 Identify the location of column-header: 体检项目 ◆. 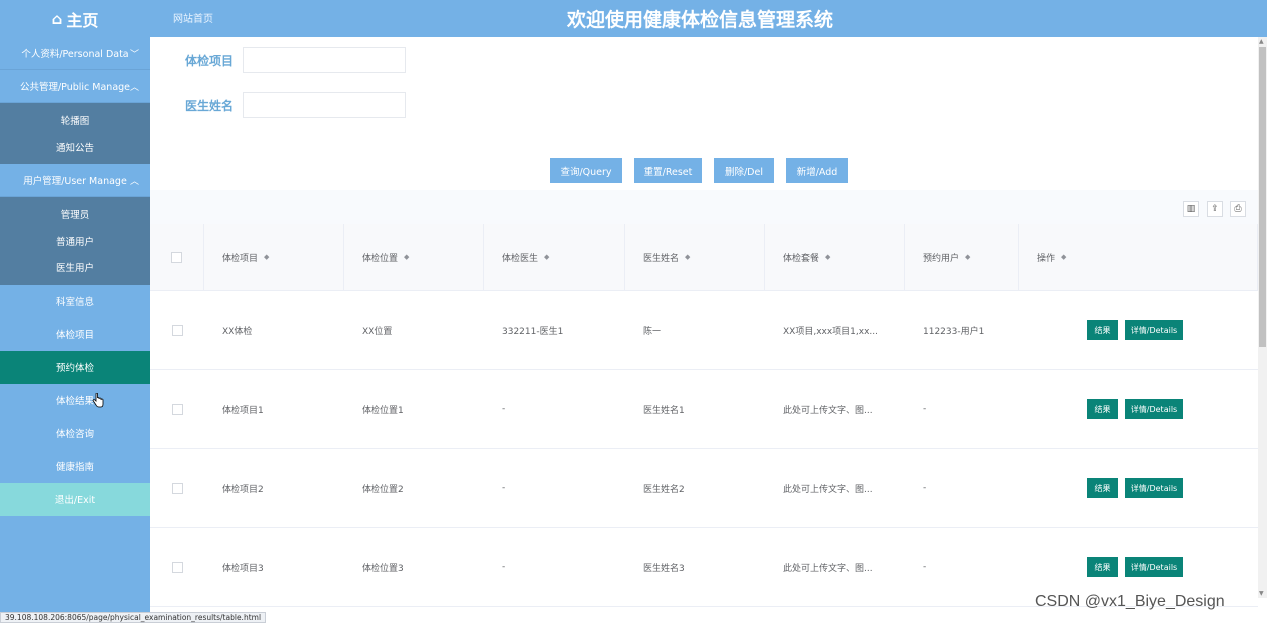
(274, 257).